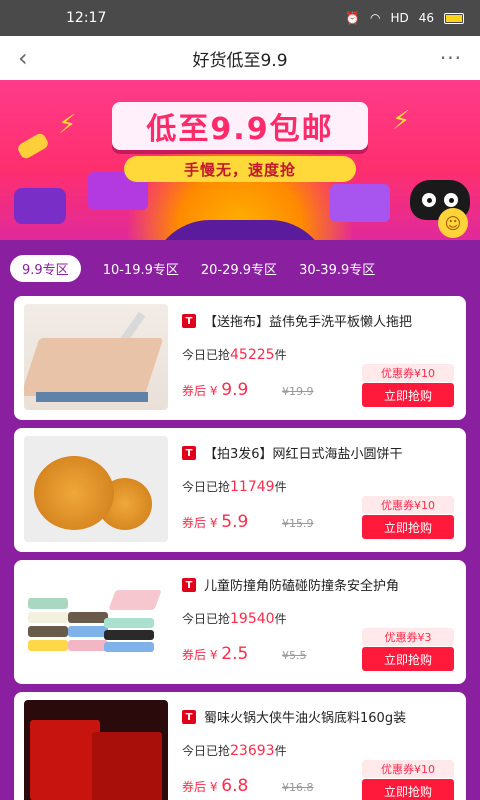  Describe the element at coordinates (294, 655) in the screenshot. I see `original-price: ¥5.5` at that location.